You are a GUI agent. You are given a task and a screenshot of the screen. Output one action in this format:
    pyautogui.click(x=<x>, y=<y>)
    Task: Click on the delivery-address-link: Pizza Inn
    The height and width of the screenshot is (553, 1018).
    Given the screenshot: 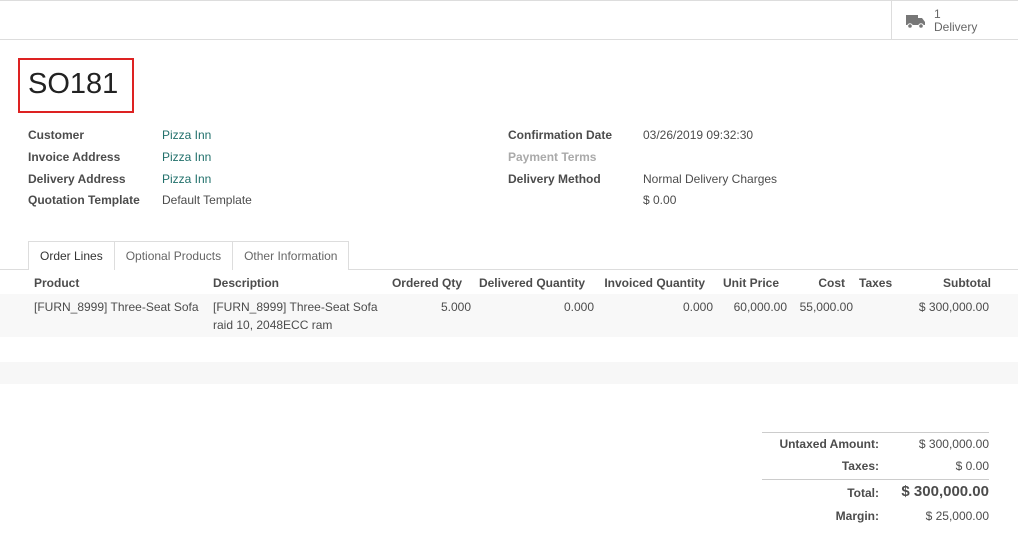 What is the action you would take?
    pyautogui.click(x=186, y=179)
    